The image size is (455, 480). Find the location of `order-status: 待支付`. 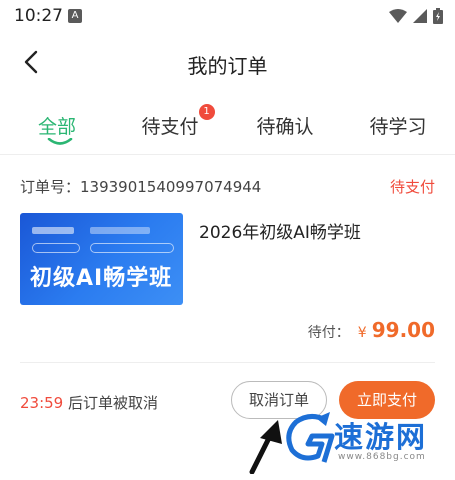

order-status: 待支付 is located at coordinates (412, 187).